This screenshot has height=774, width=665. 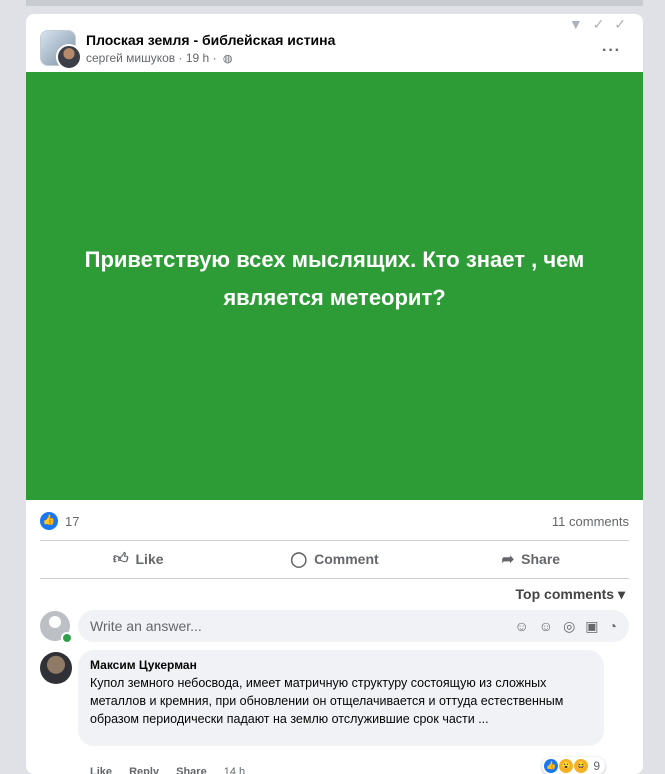 I want to click on author-avatar, so click(x=69, y=57).